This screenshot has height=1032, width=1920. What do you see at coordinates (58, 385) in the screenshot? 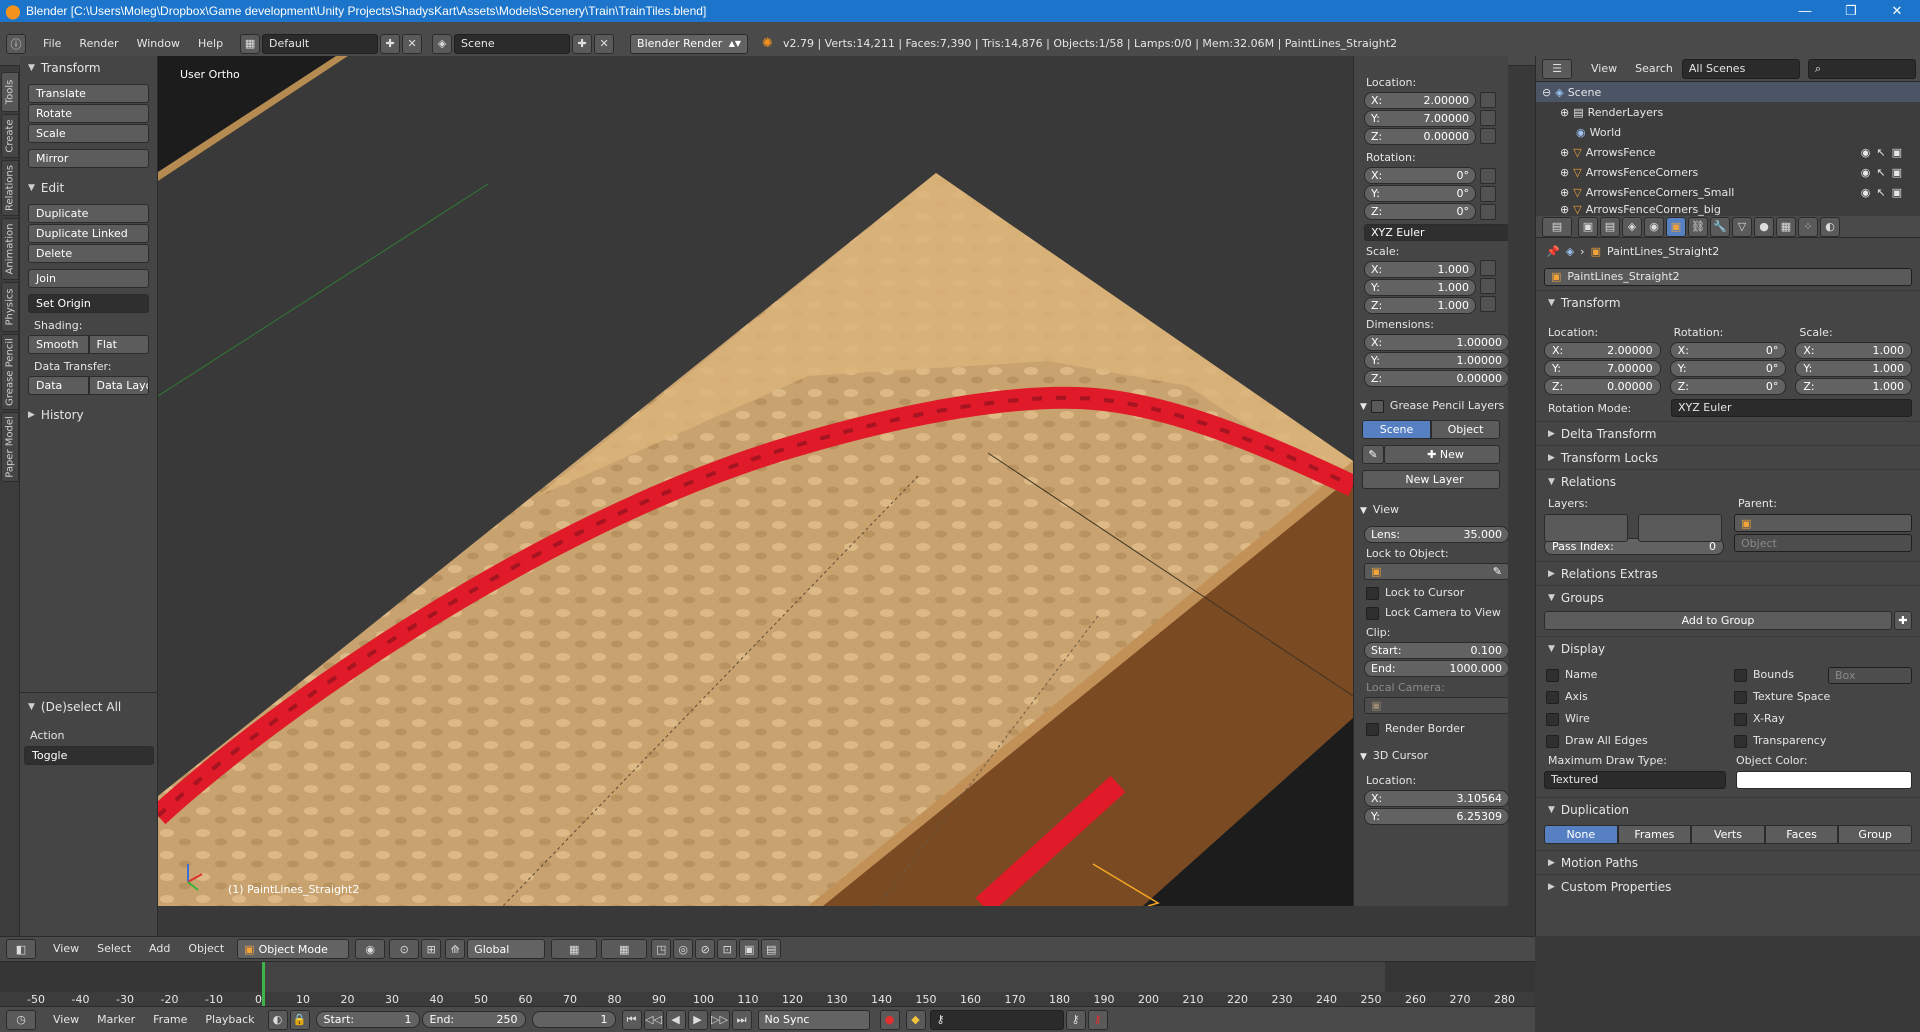
I see `data-button: Data` at bounding box center [58, 385].